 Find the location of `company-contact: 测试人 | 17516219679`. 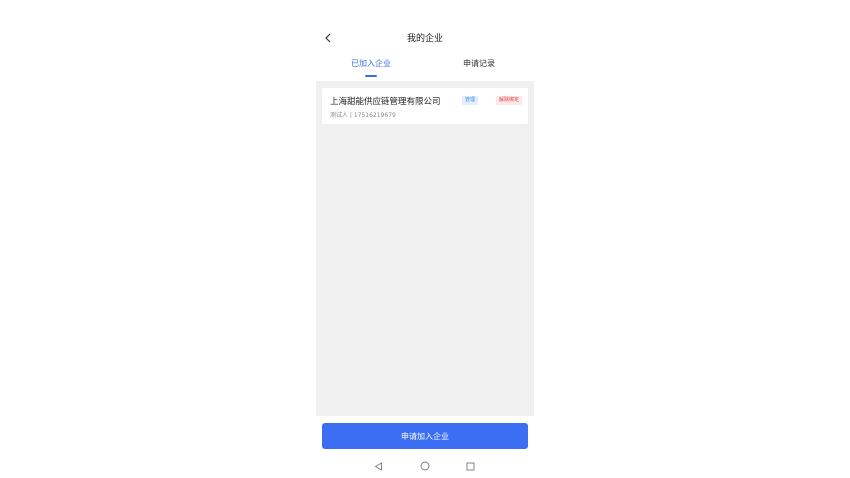

company-contact: 测试人 | 17516219679 is located at coordinates (363, 115).